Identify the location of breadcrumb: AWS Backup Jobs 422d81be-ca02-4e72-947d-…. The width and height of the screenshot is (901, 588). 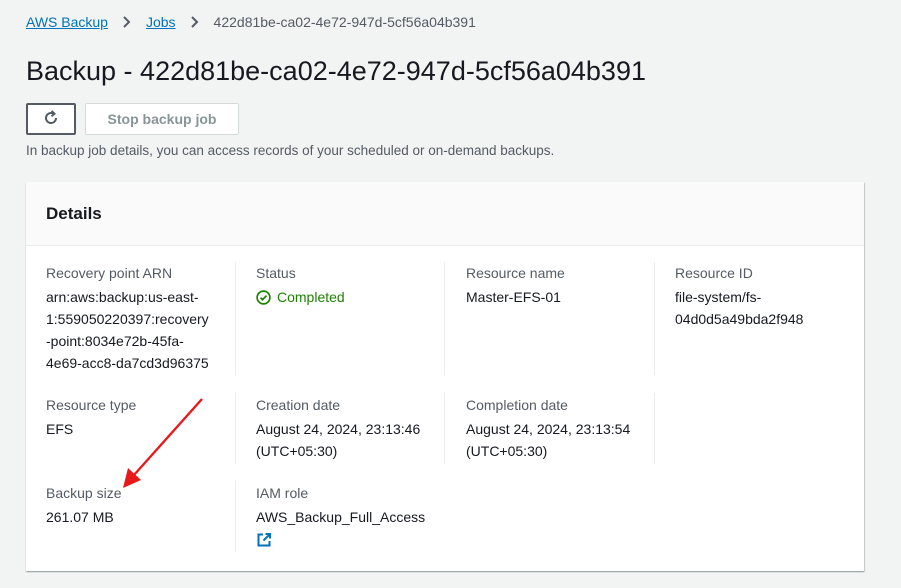
(251, 22).